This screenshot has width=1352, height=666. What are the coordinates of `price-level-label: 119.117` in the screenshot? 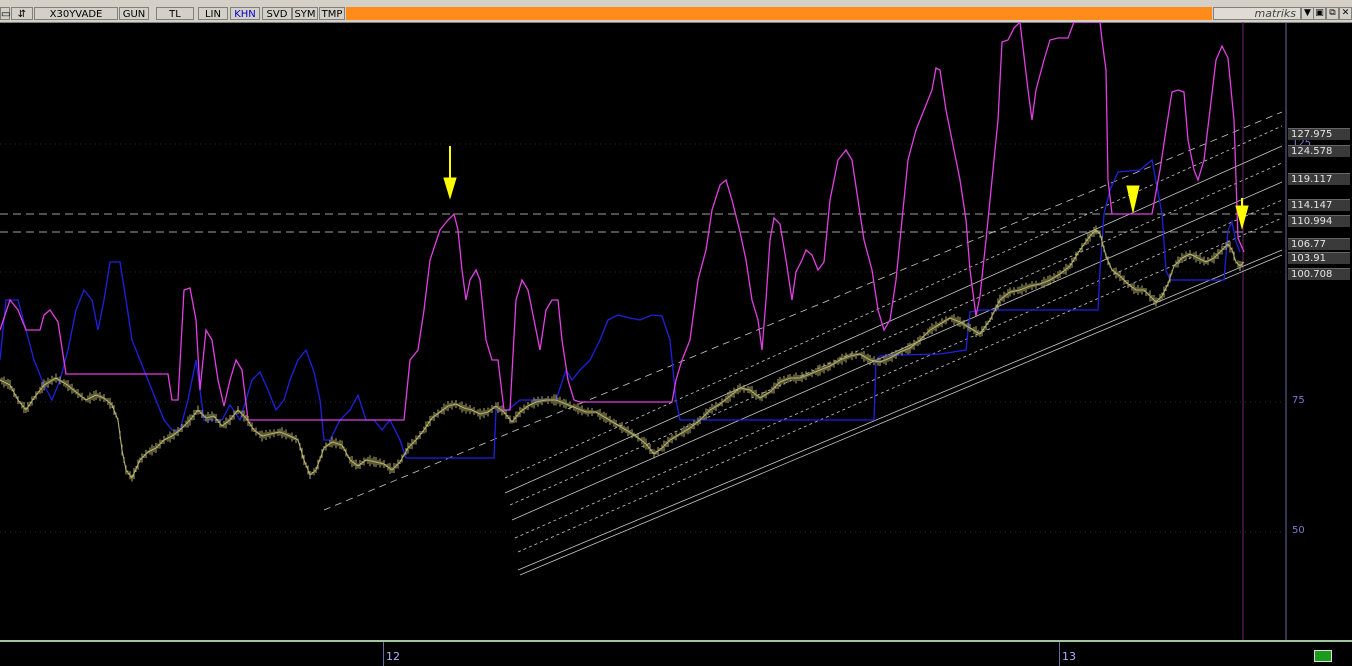 It's located at (1319, 179).